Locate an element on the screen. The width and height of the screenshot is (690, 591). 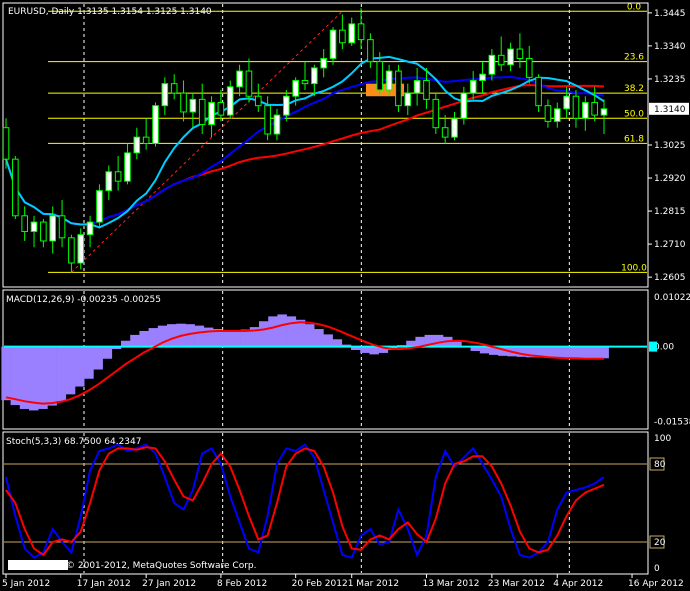
stochastic-tick-label: 0 is located at coordinates (657, 569).